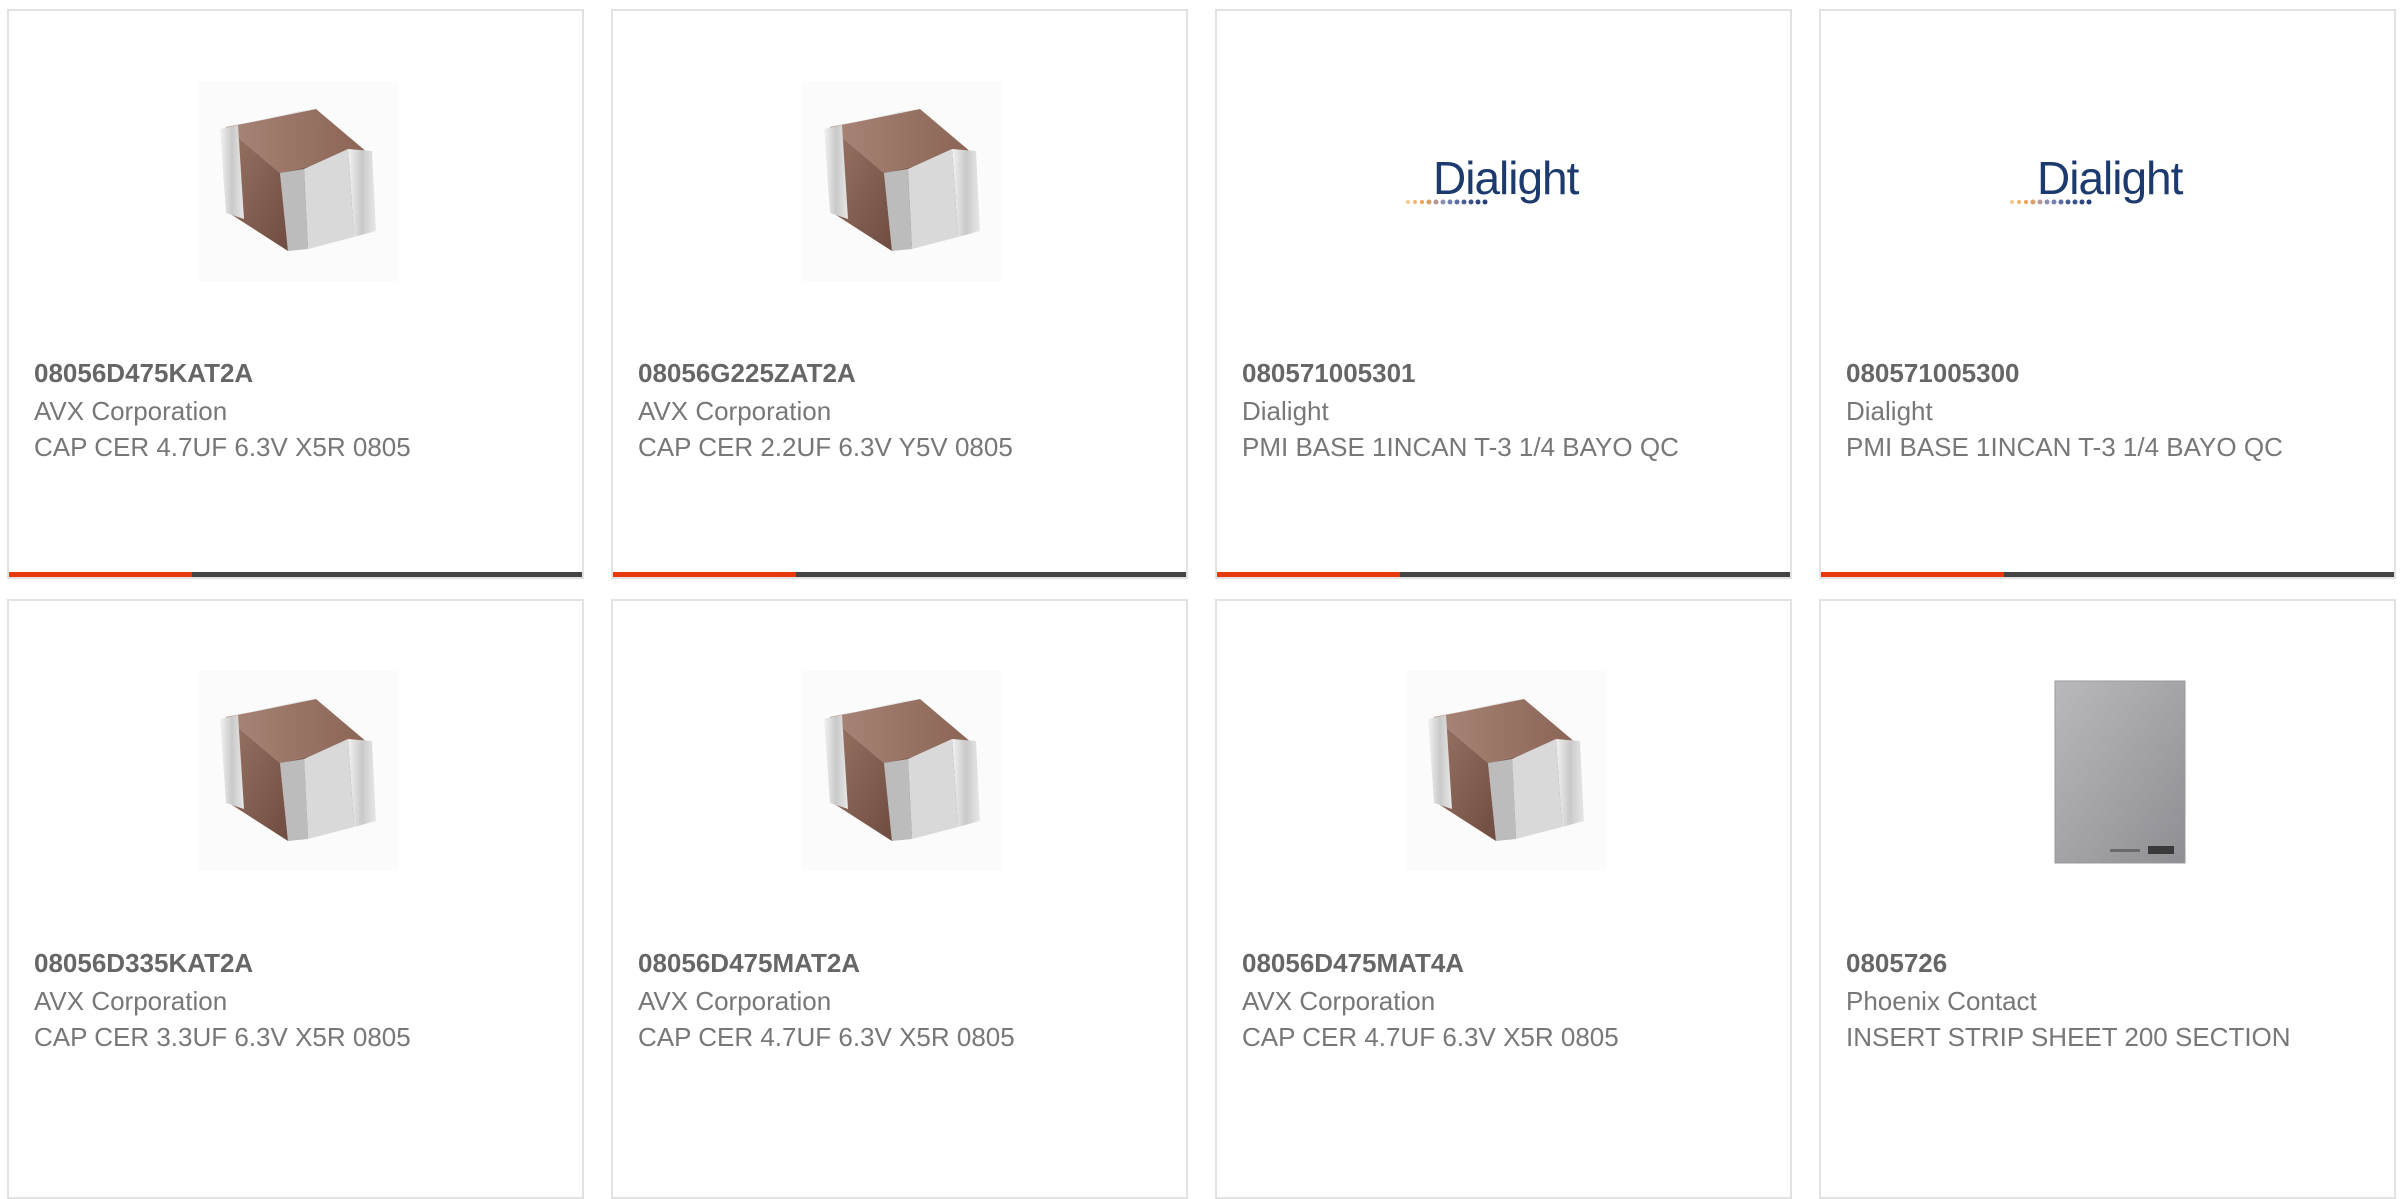 The image size is (2400, 1199). I want to click on description: INSERT STRIP SHEET 200 SECTION, so click(2068, 1037).